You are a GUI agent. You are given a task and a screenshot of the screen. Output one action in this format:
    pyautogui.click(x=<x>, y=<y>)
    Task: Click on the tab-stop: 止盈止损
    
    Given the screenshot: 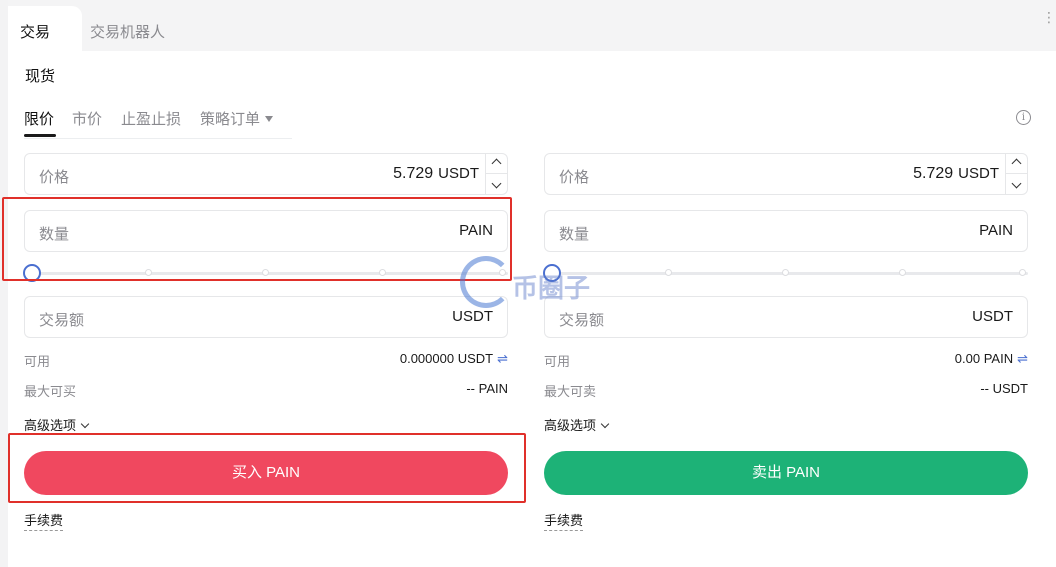 What is the action you would take?
    pyautogui.click(x=151, y=118)
    